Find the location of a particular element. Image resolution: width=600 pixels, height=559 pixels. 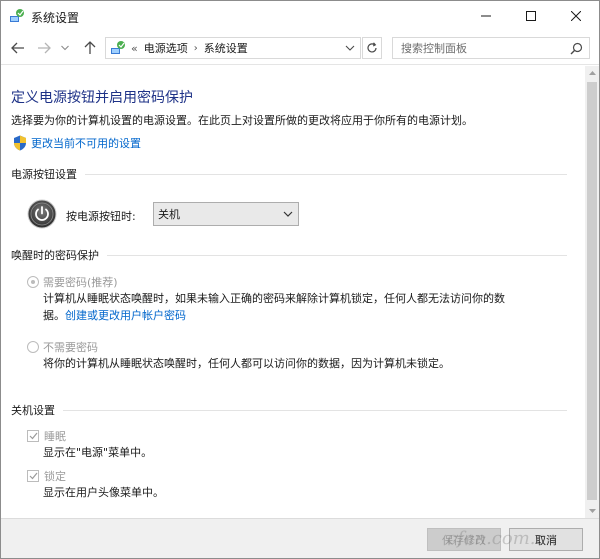

close-button is located at coordinates (575, 16).